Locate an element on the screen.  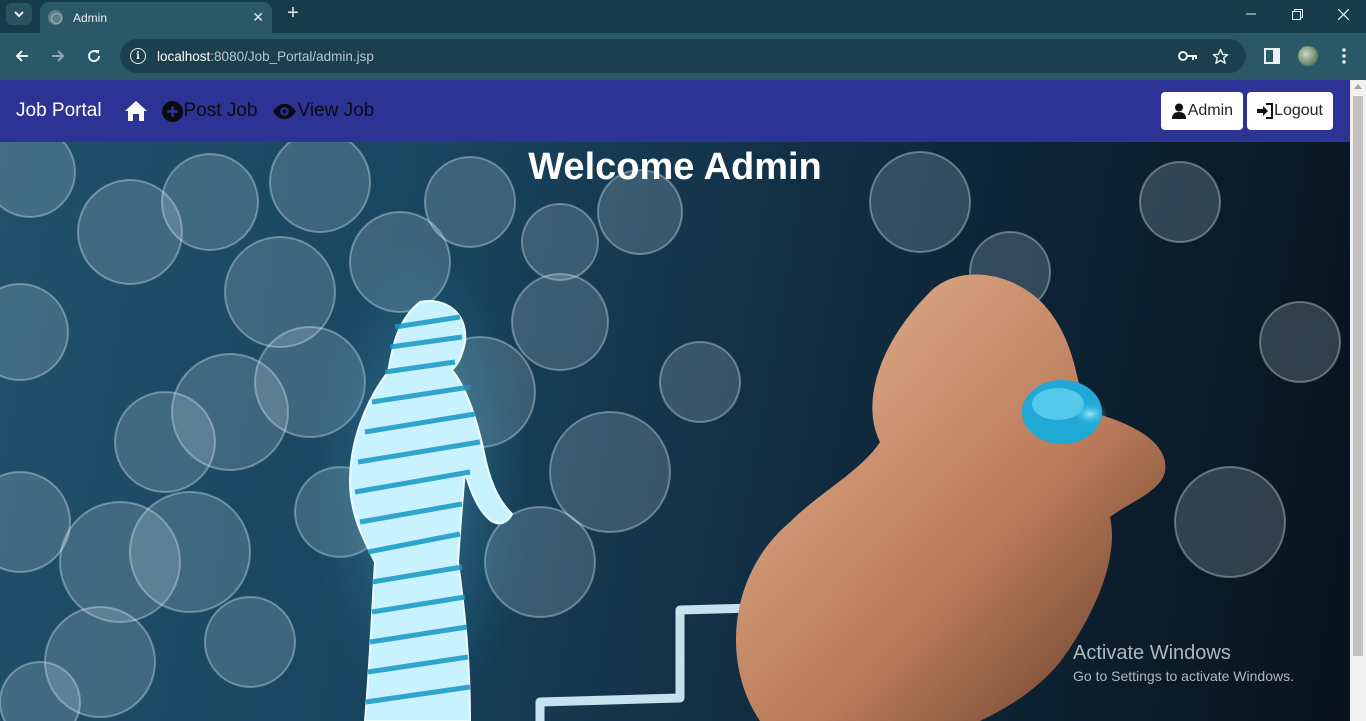
minimize-button is located at coordinates (1251, 14).